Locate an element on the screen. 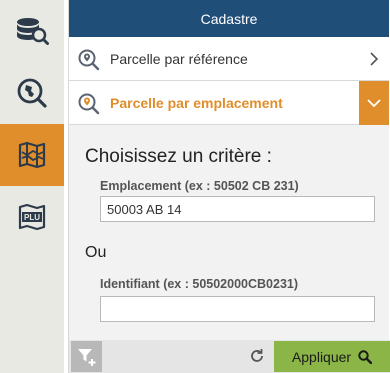 This screenshot has width=390, height=373. add-filter-button is located at coordinates (86, 356).